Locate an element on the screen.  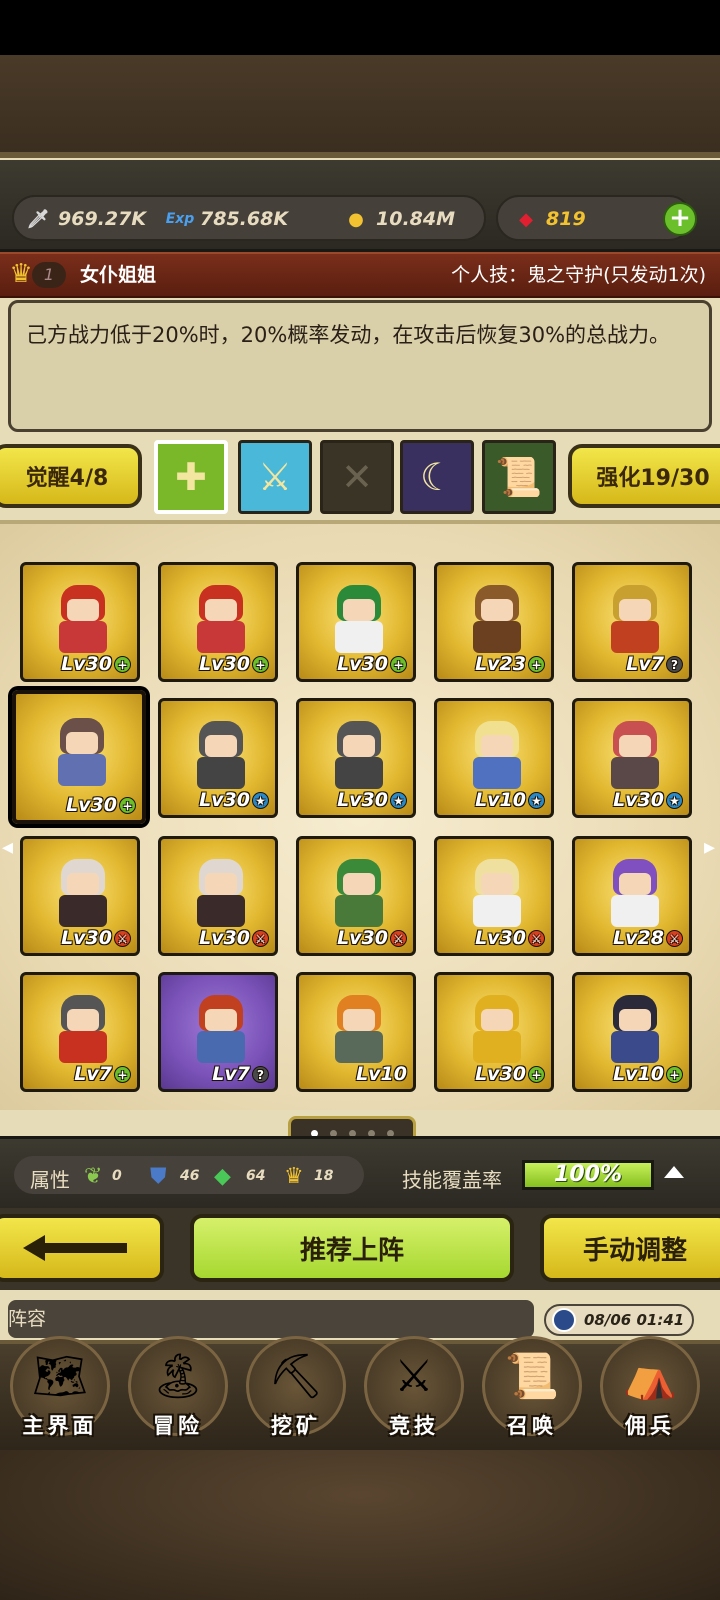
nav-item: 🗺 主界面 is located at coordinates (60, 1392).